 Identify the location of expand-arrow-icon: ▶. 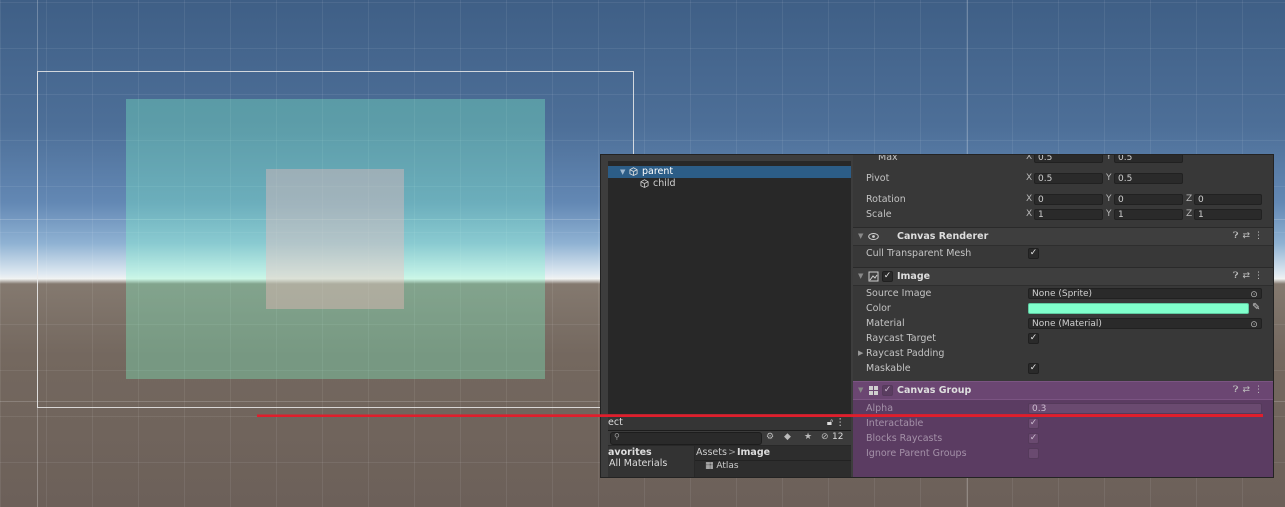
(860, 353).